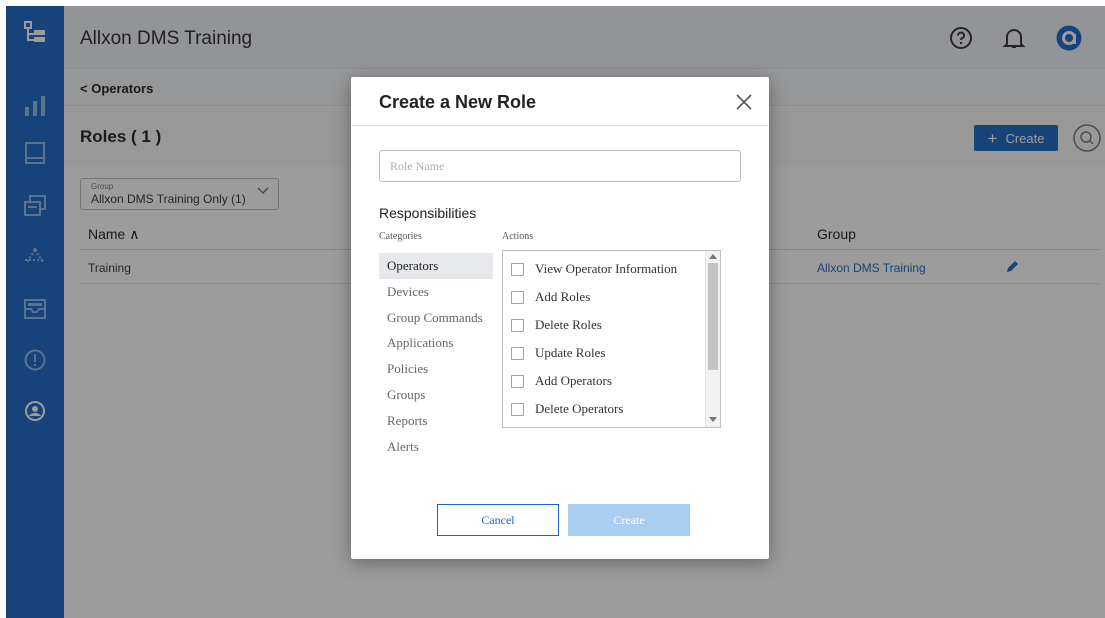 The width and height of the screenshot is (1105, 618). What do you see at coordinates (568, 324) in the screenshot?
I see `action-label: Delete Roles` at bounding box center [568, 324].